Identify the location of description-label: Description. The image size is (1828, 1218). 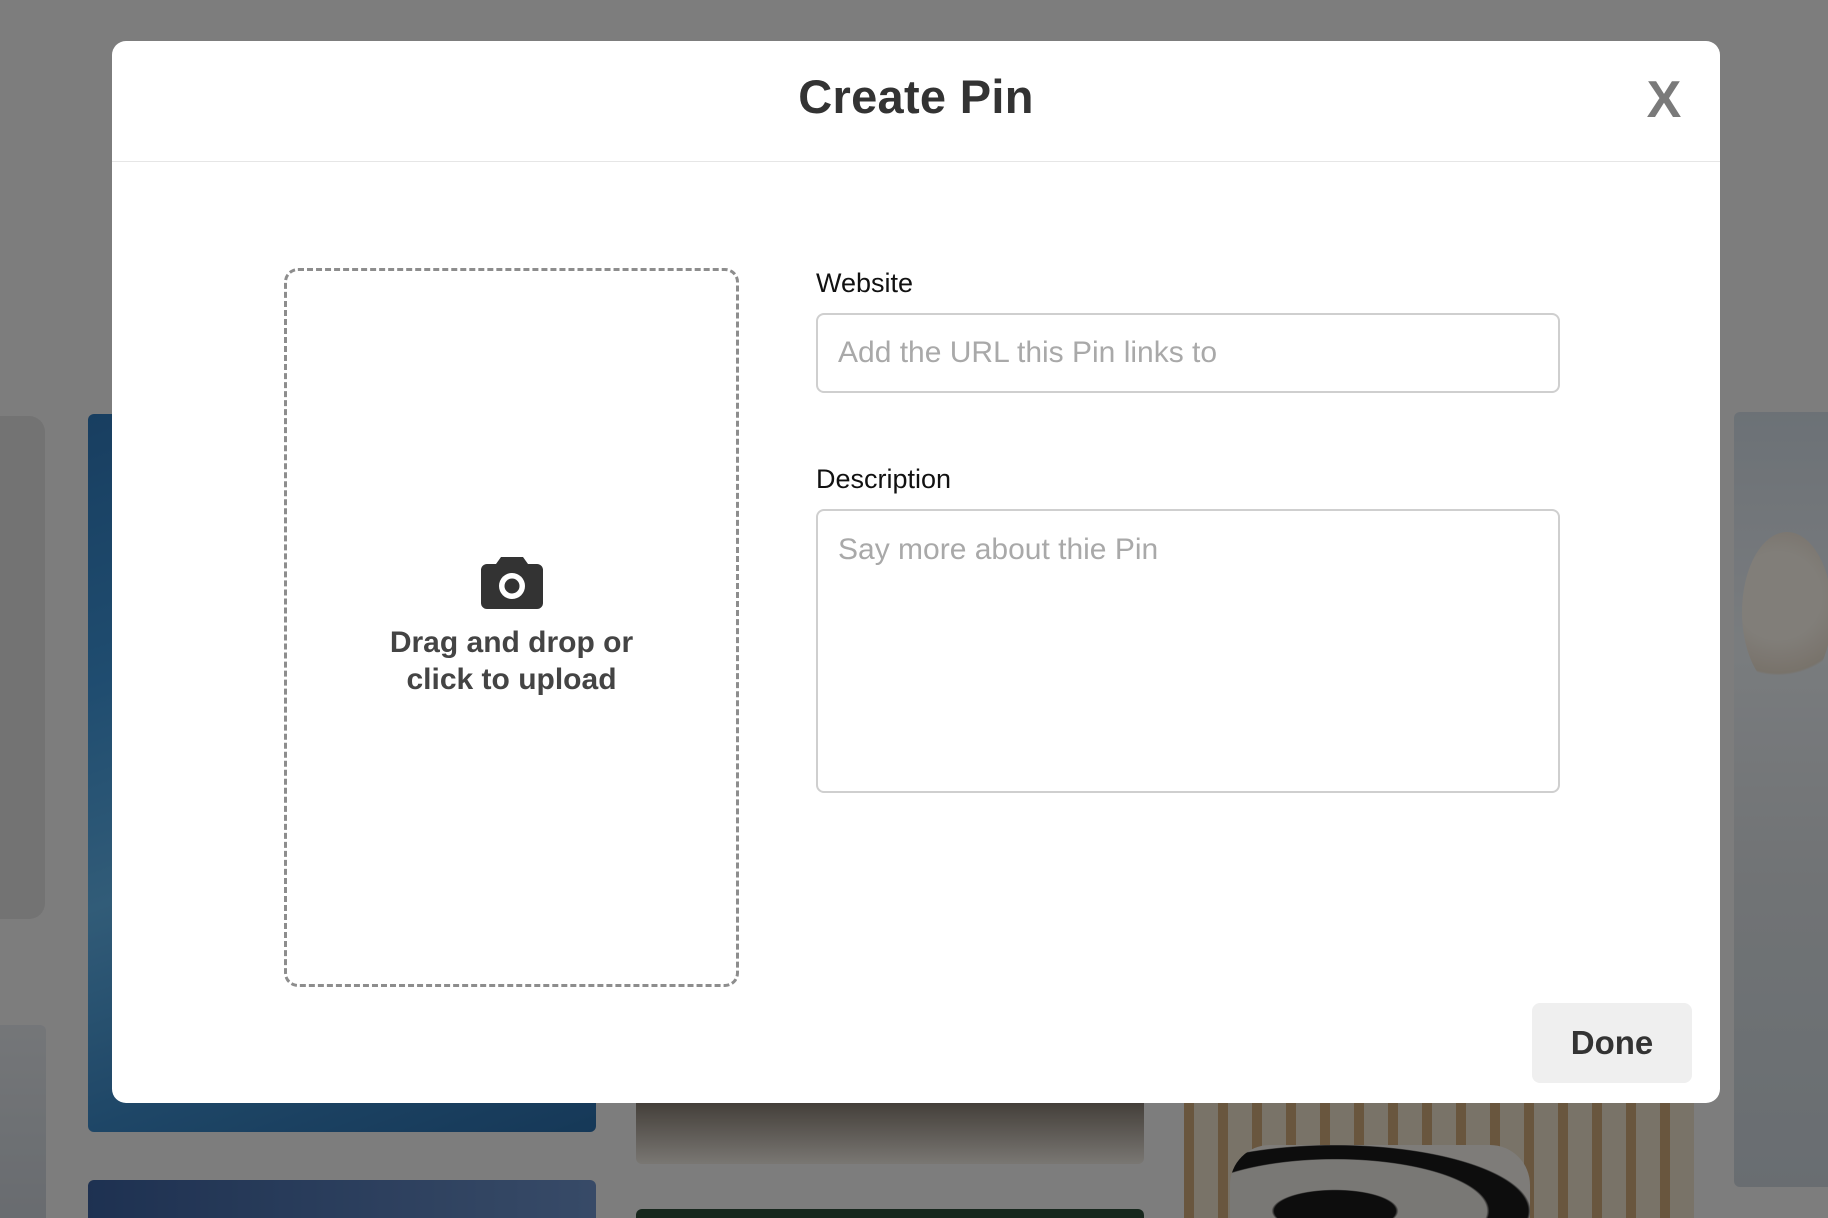
(884, 479).